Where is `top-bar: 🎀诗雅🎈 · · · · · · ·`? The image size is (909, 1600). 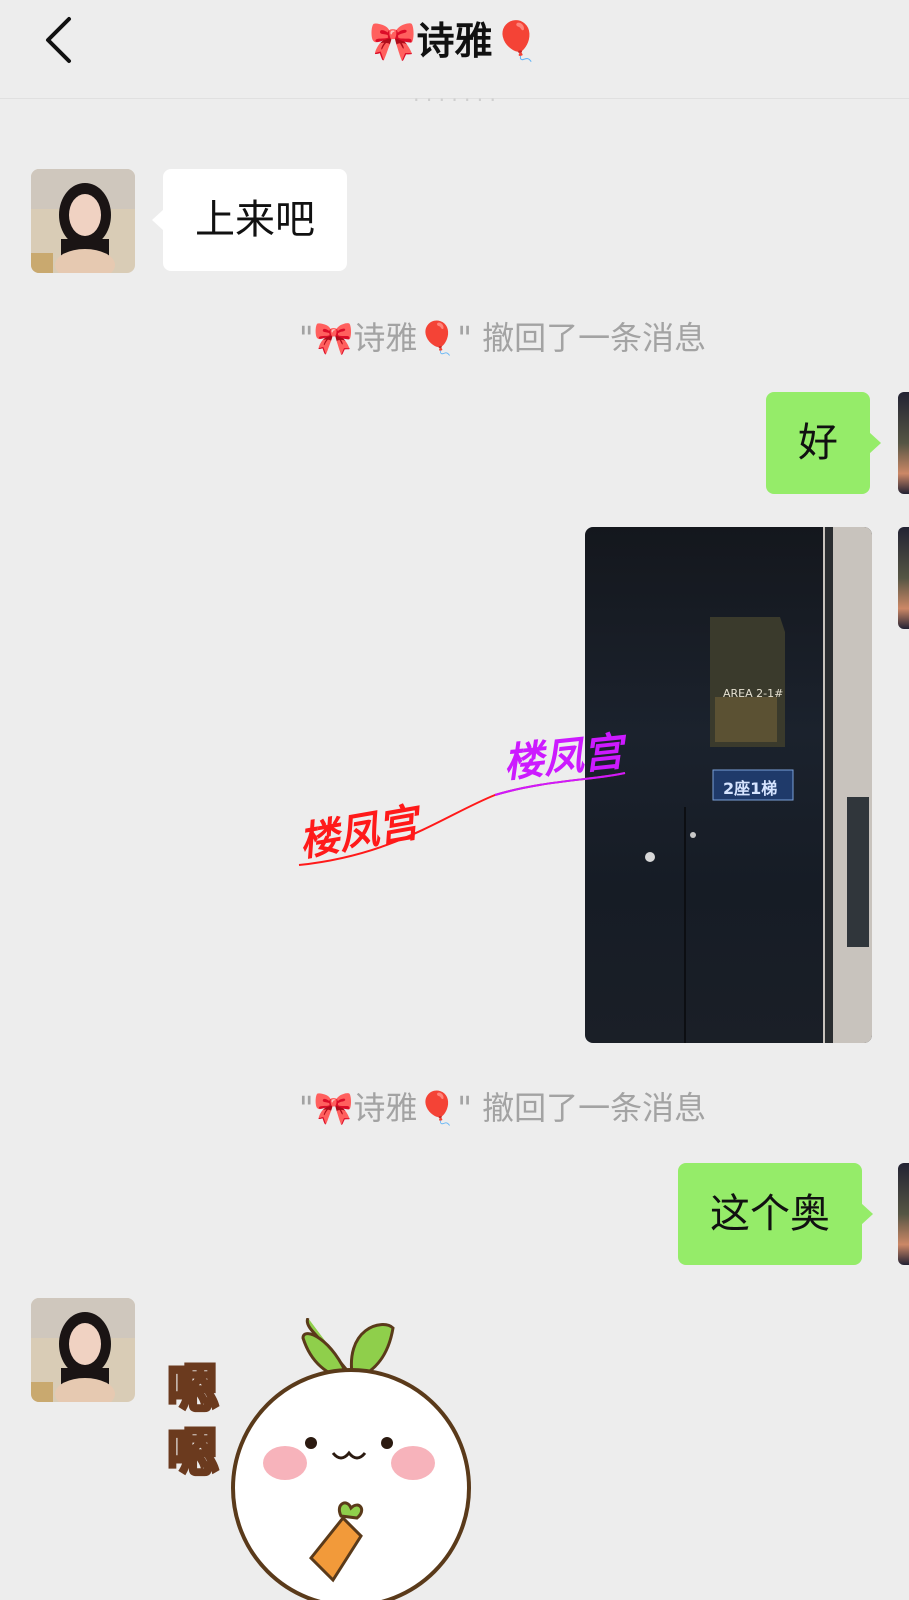 top-bar: 🎀诗雅🎈 · · · · · · · is located at coordinates (454, 51).